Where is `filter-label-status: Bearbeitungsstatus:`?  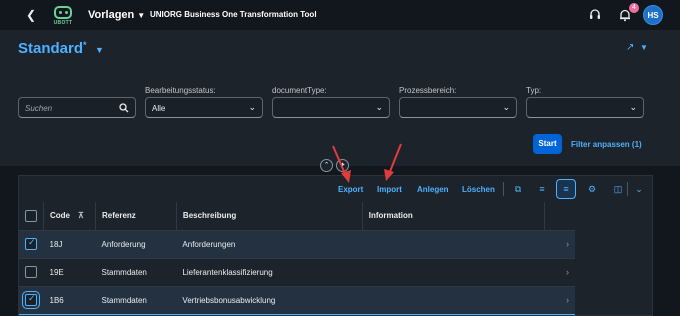
filter-label-status: Bearbeitungsstatus: is located at coordinates (180, 90).